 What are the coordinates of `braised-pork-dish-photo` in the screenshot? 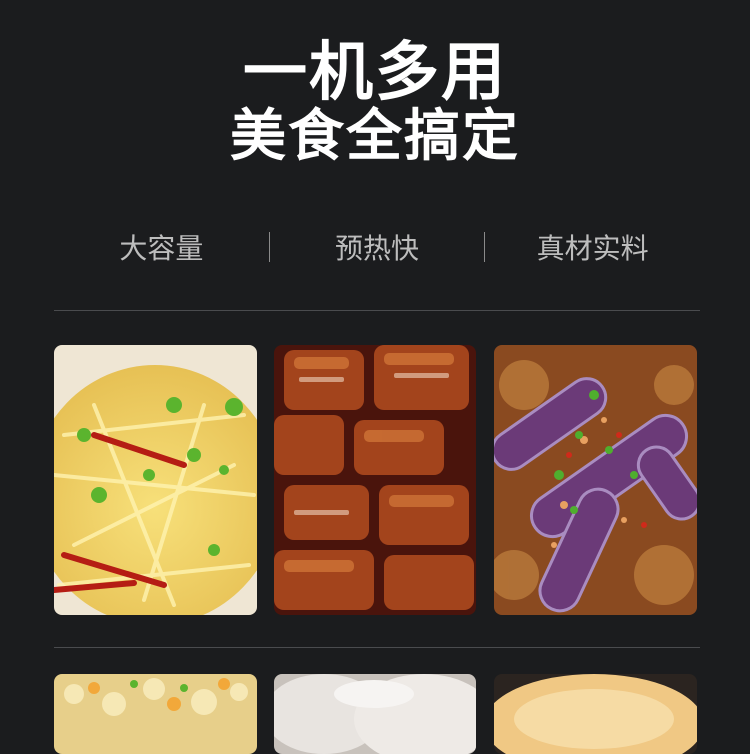 It's located at (375, 480).